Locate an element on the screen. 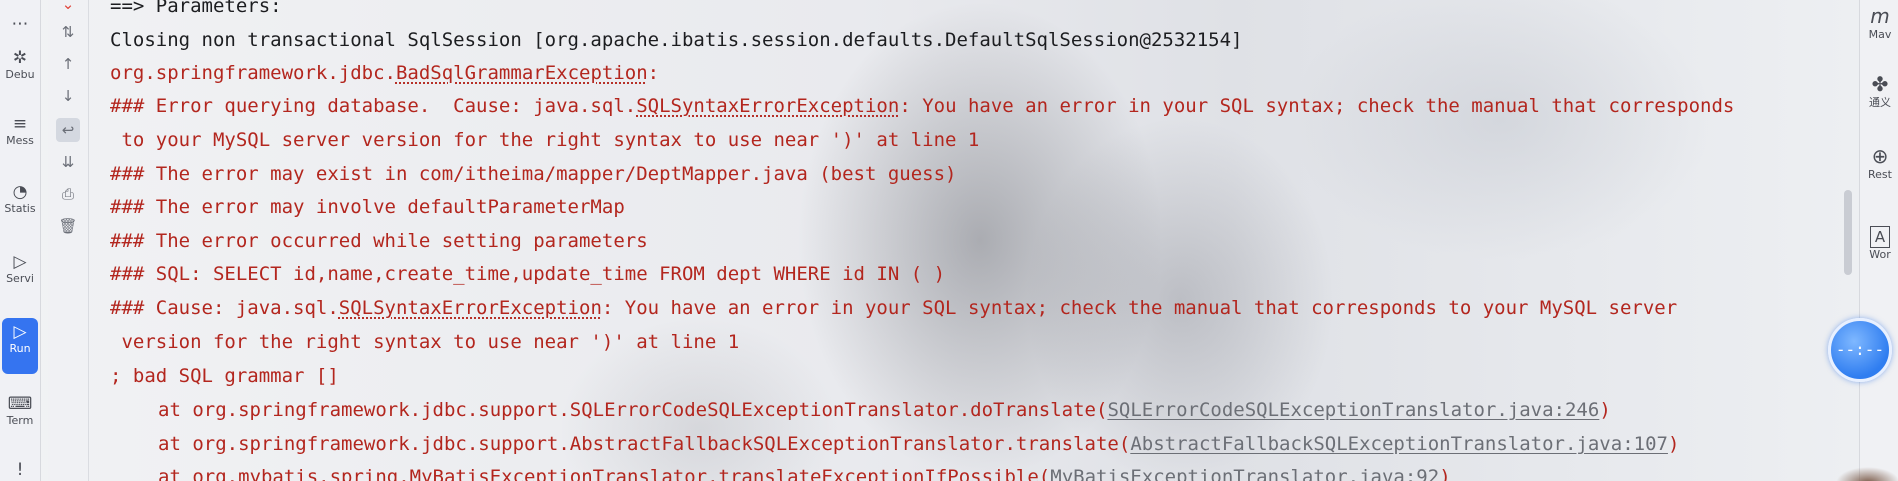 Image resolution: width=1898 pixels, height=481 pixels. tongyi-icon: ✤ is located at coordinates (1880, 84).